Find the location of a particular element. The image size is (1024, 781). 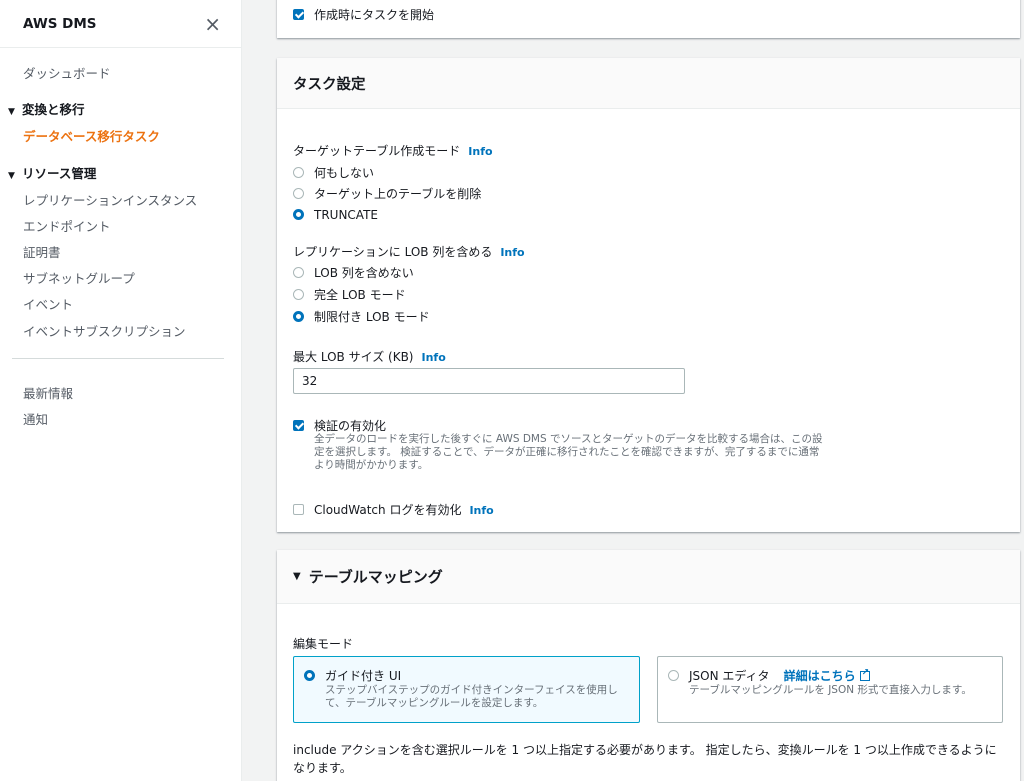

lob-mode-none: LOB 列を含めない is located at coordinates (353, 272).